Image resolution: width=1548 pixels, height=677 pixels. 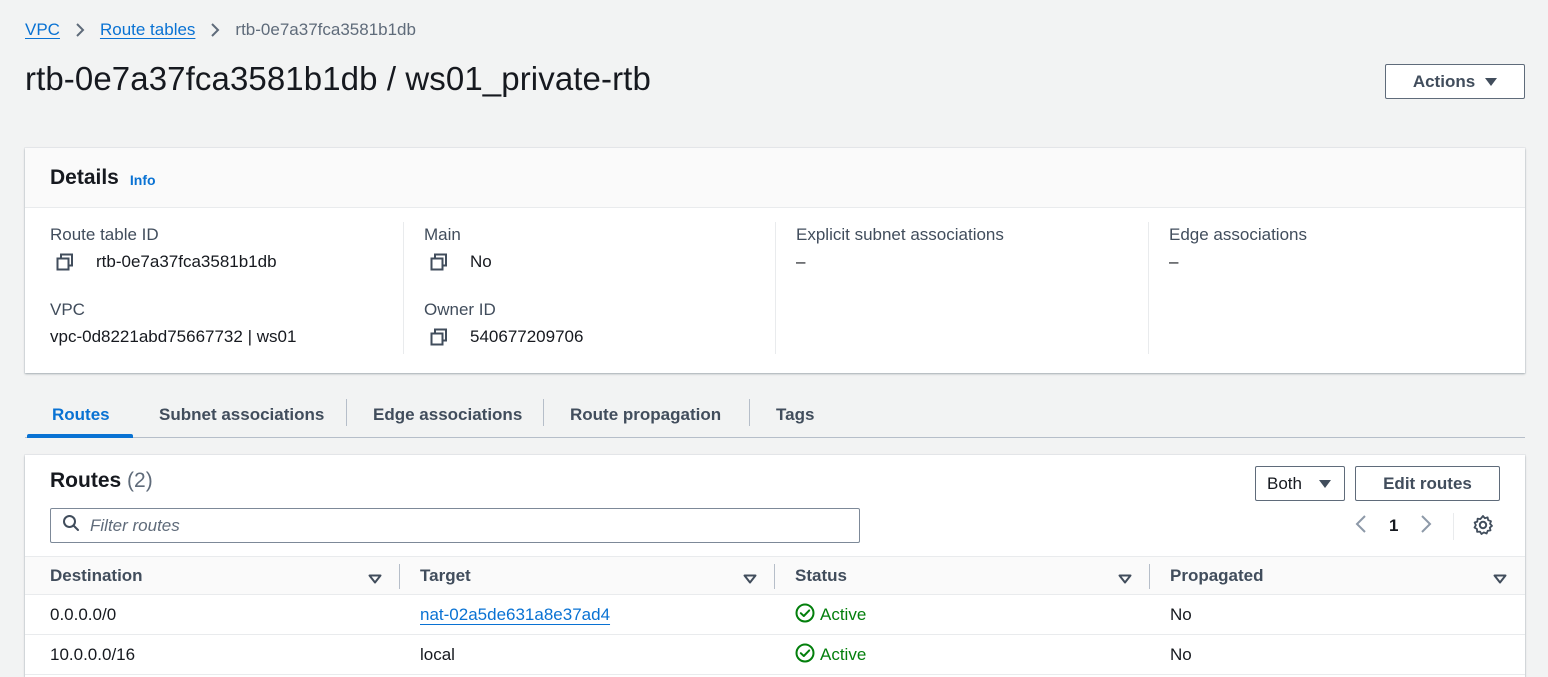 I want to click on details-column-3: Explicit subnet associations –, so click(x=961, y=288).